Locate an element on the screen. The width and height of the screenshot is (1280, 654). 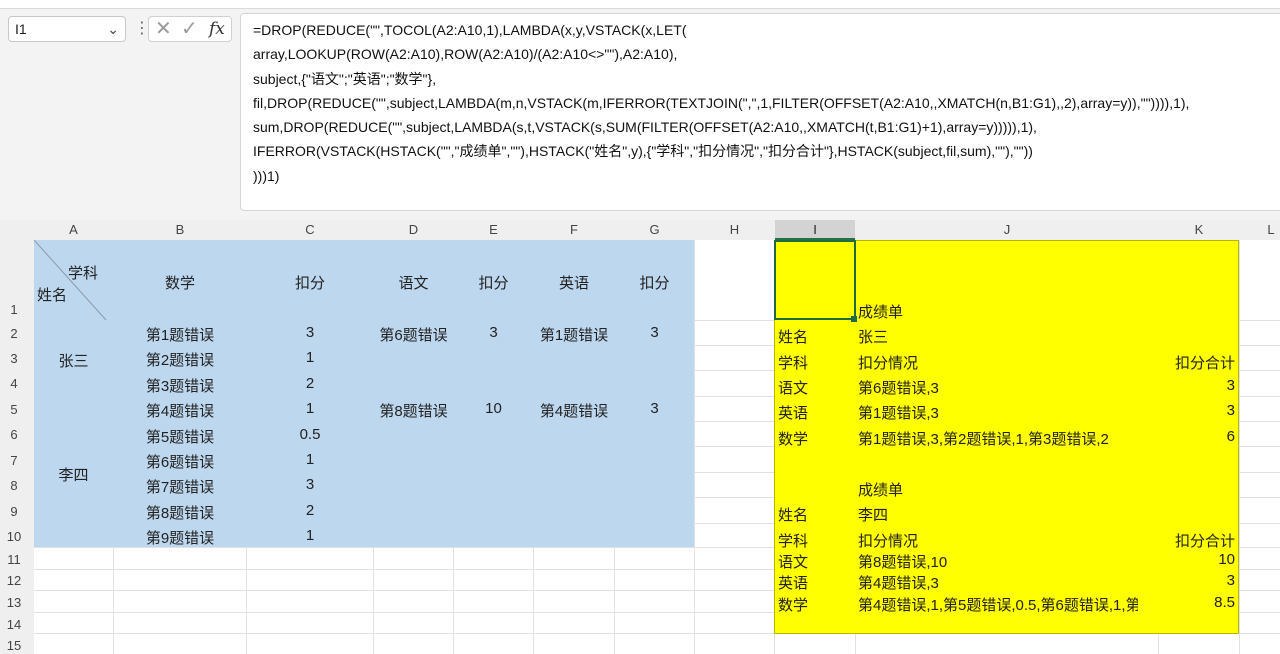
row-header: 10 is located at coordinates (14, 536).